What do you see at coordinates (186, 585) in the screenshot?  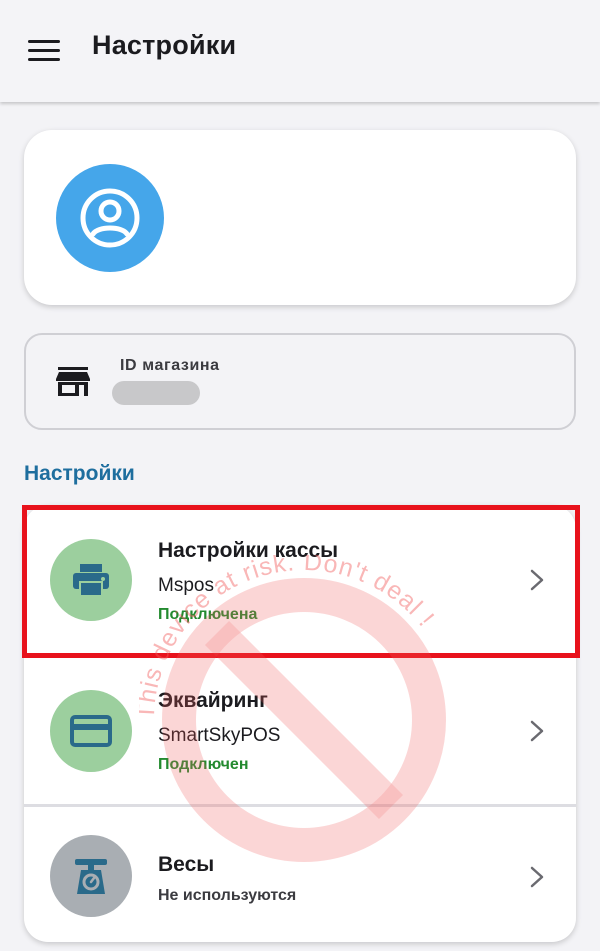 I see `item-subtitle: Mspos` at bounding box center [186, 585].